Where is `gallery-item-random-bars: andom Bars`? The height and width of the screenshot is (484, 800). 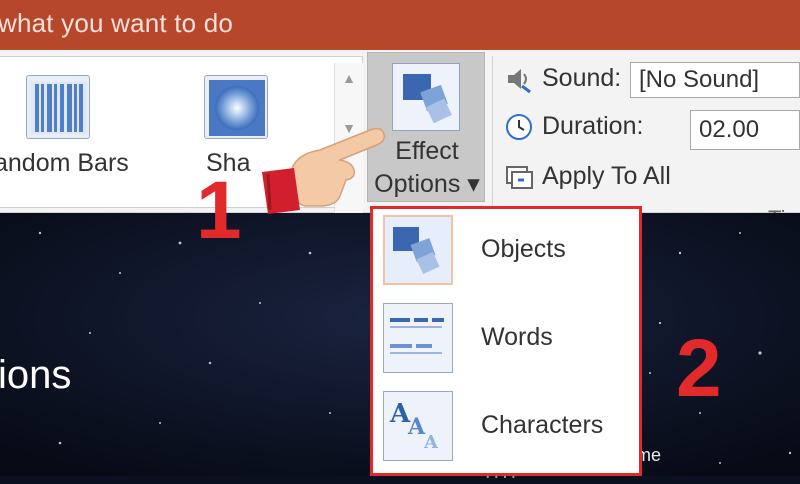
gallery-item-random-bars: andom Bars is located at coordinates (70, 132).